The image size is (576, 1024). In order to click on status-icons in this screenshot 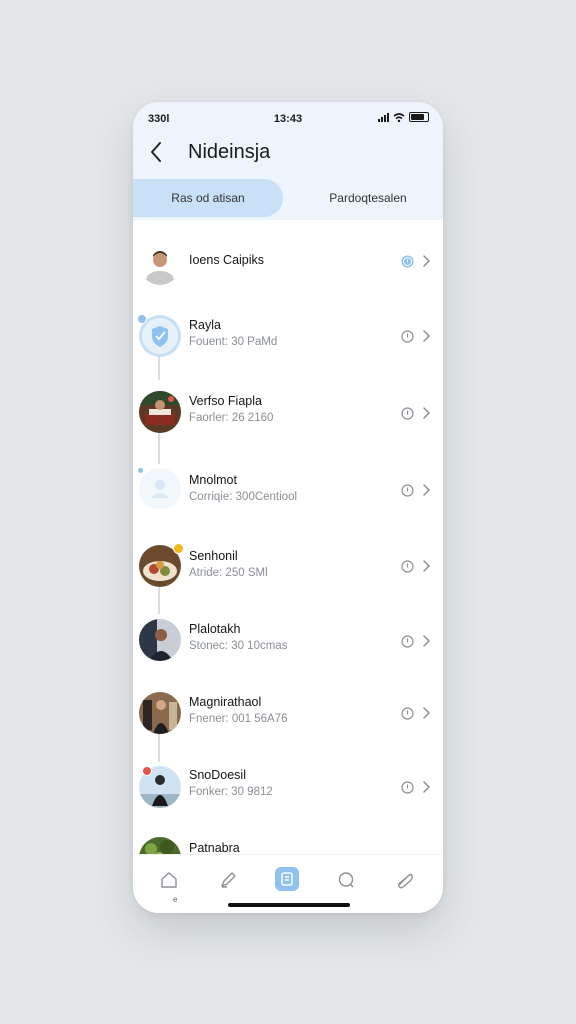, I will do `click(403, 117)`.